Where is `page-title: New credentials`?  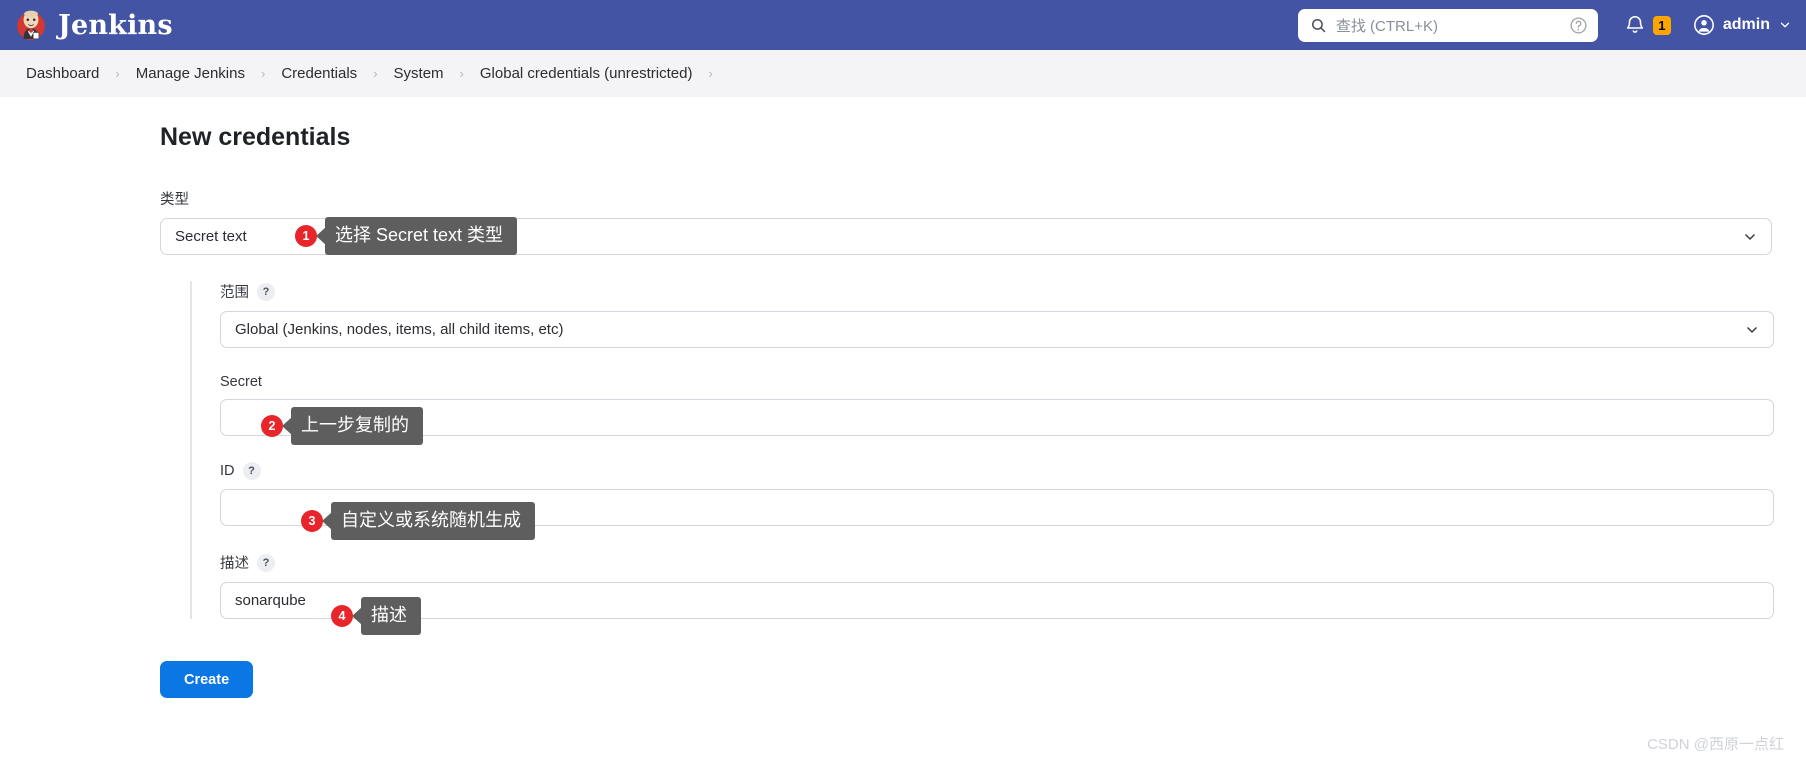
page-title: New credentials is located at coordinates (255, 137).